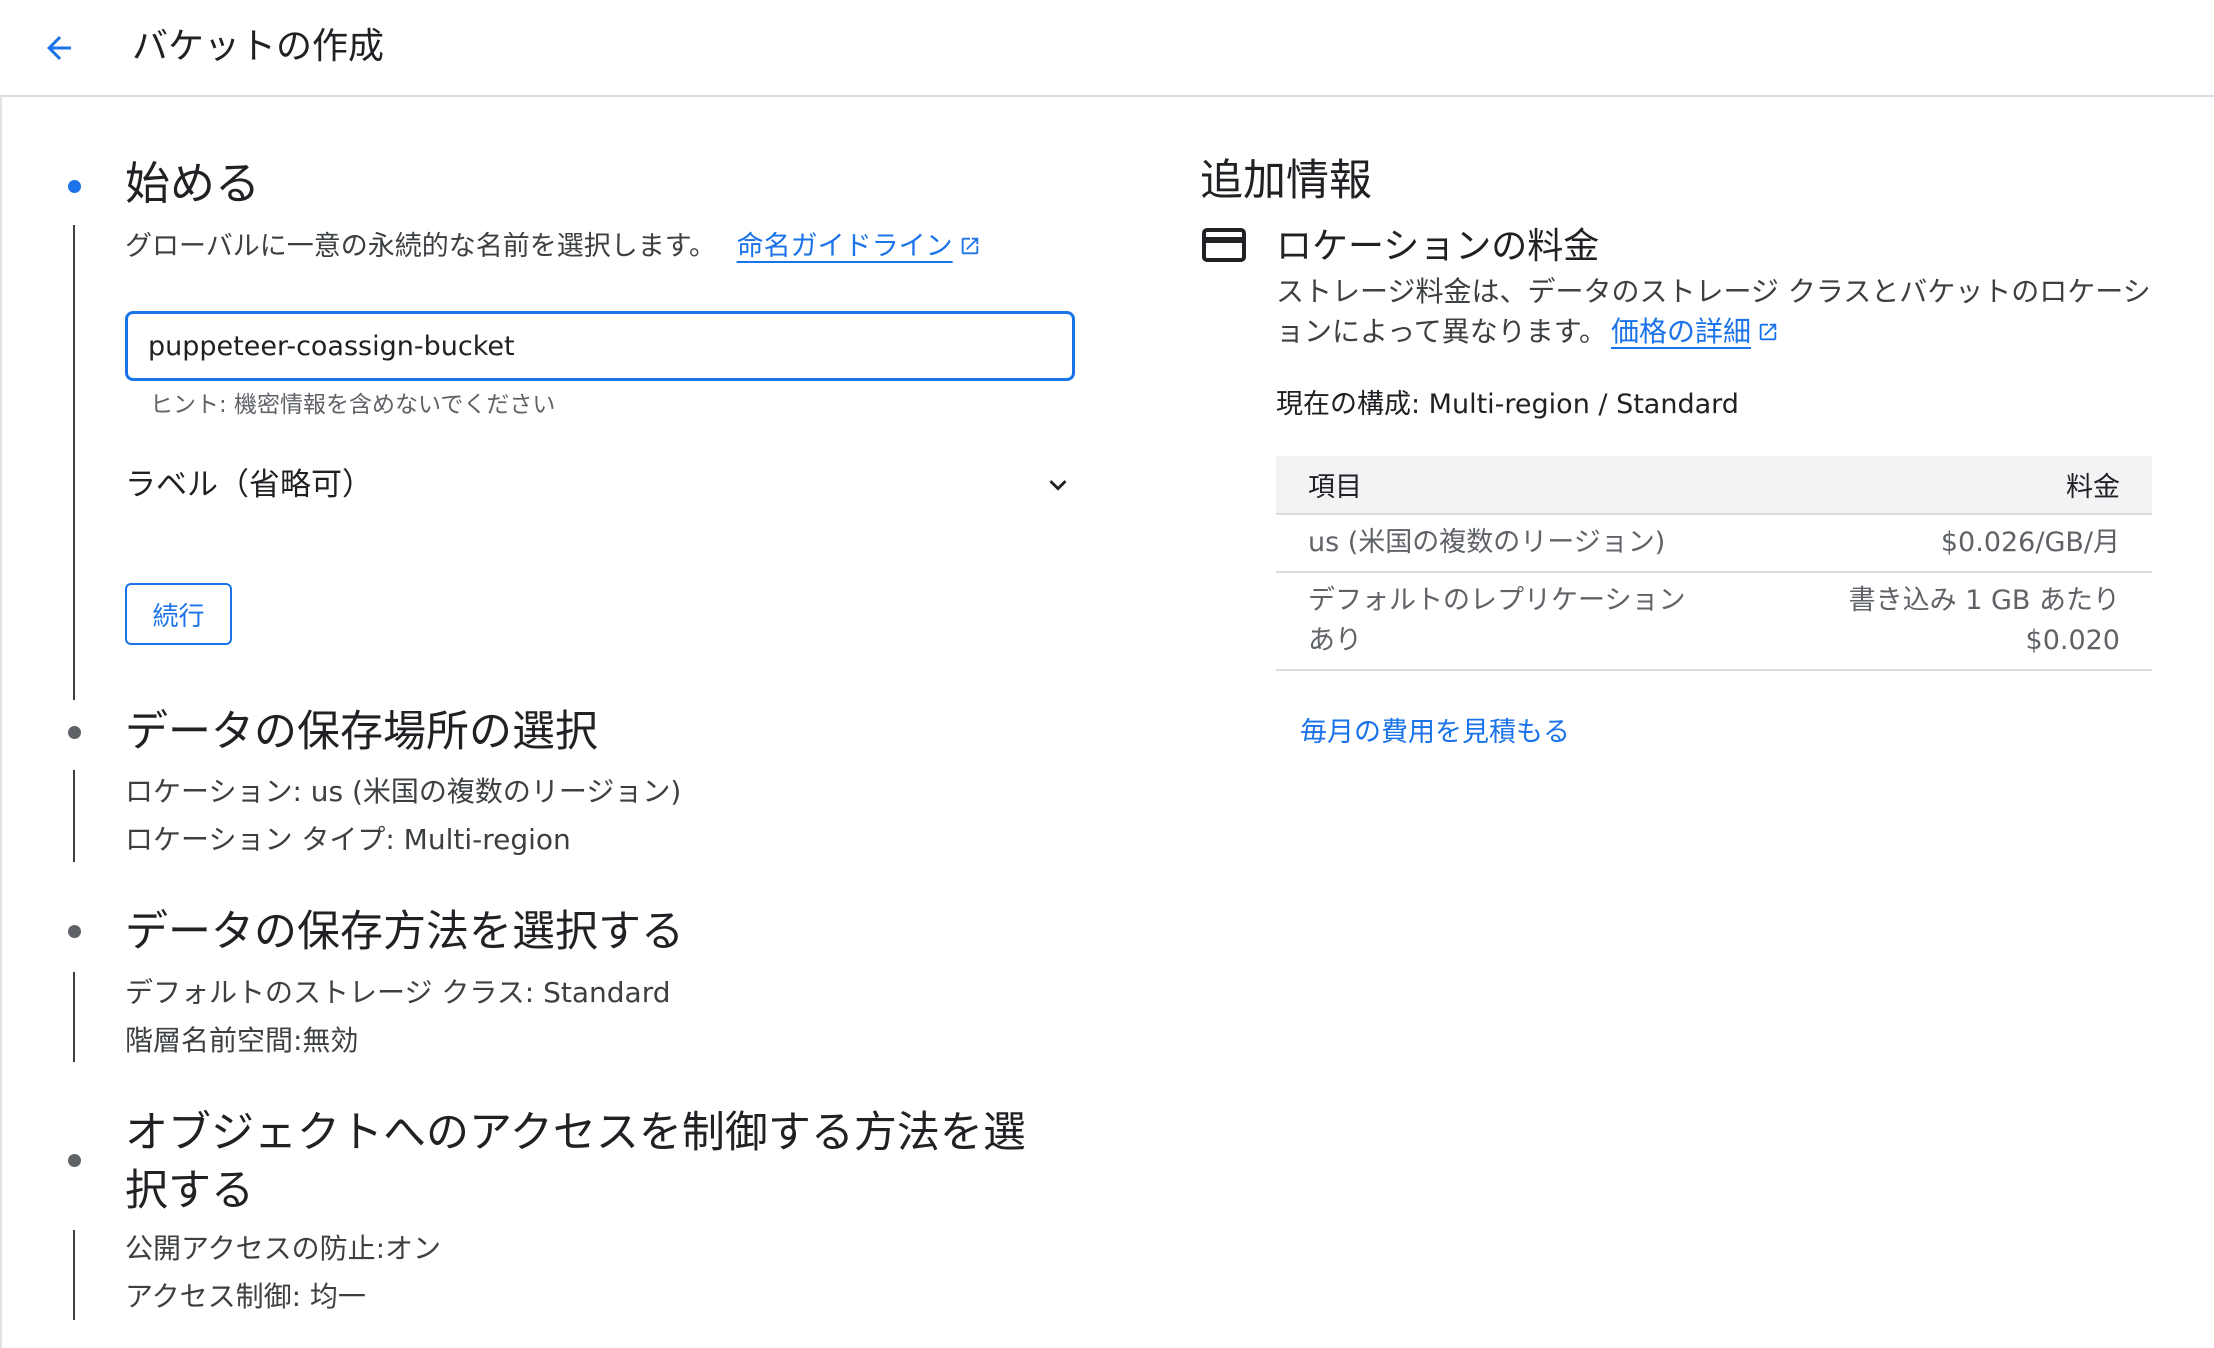 The height and width of the screenshot is (1348, 2214). I want to click on estimate-monthly-cost-link: 毎月の費用を見積もる, so click(1435, 733).